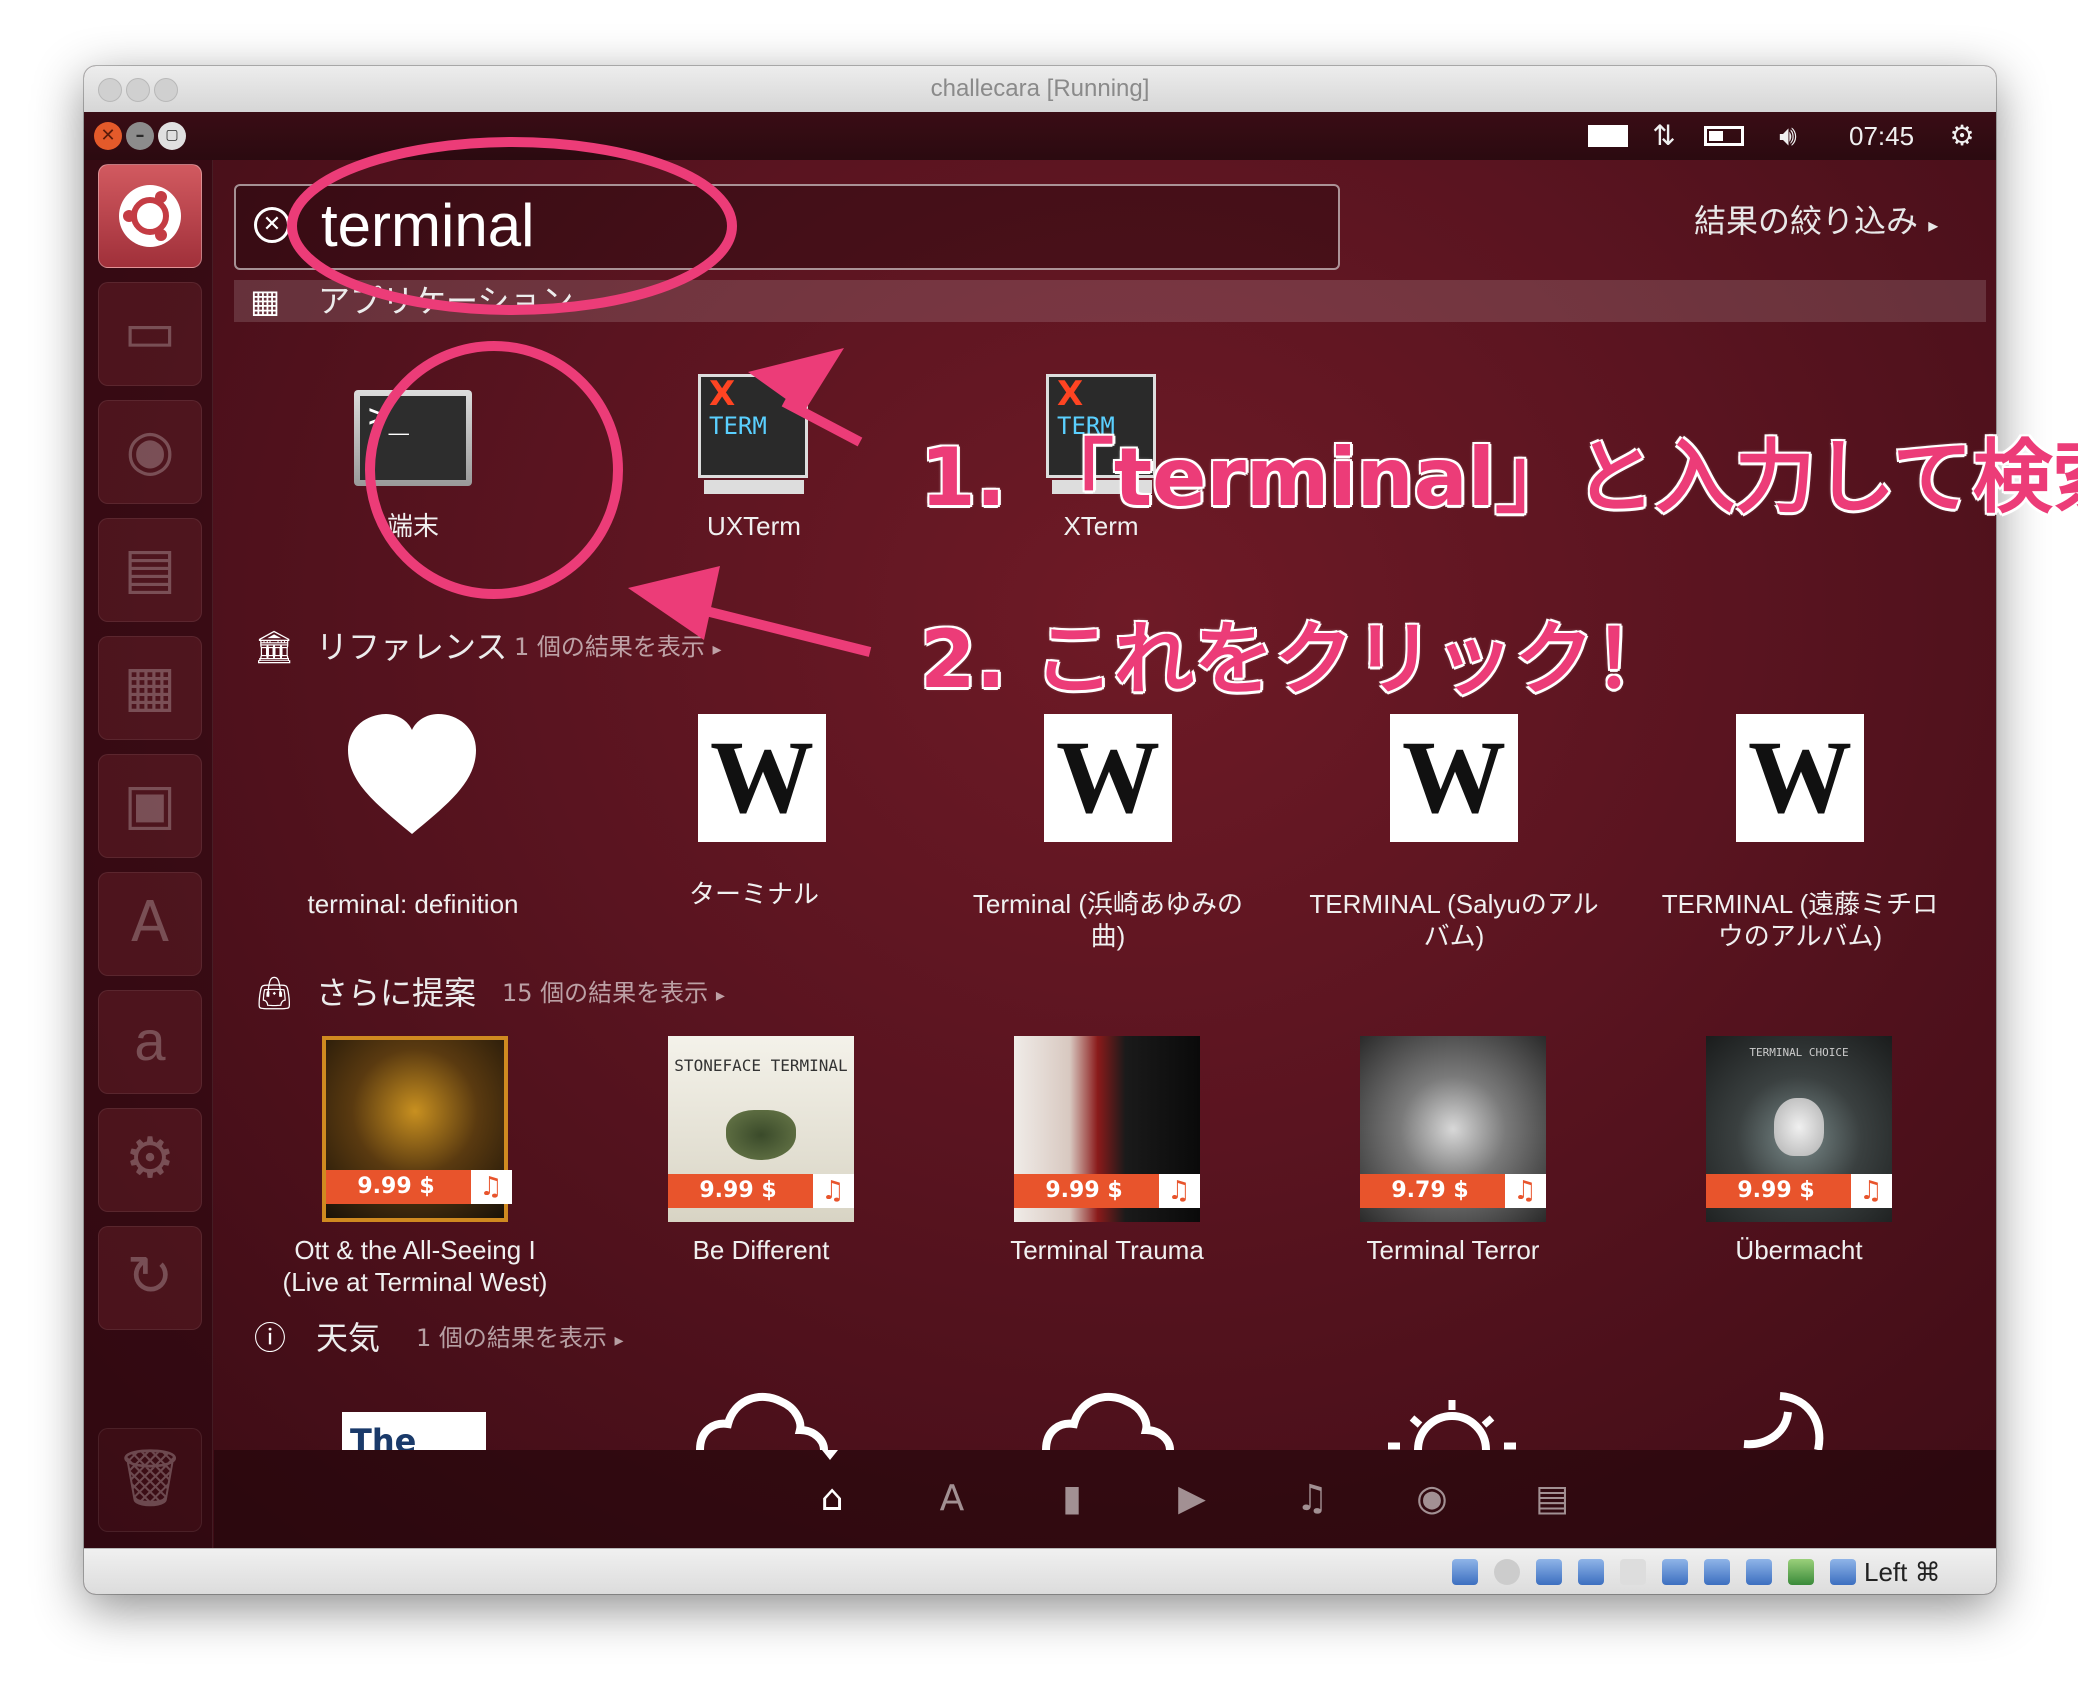 This screenshot has width=2078, height=1690. What do you see at coordinates (1499, 477) in the screenshot?
I see `annotation-step1: 1. 「terminal」と入力して検索` at bounding box center [1499, 477].